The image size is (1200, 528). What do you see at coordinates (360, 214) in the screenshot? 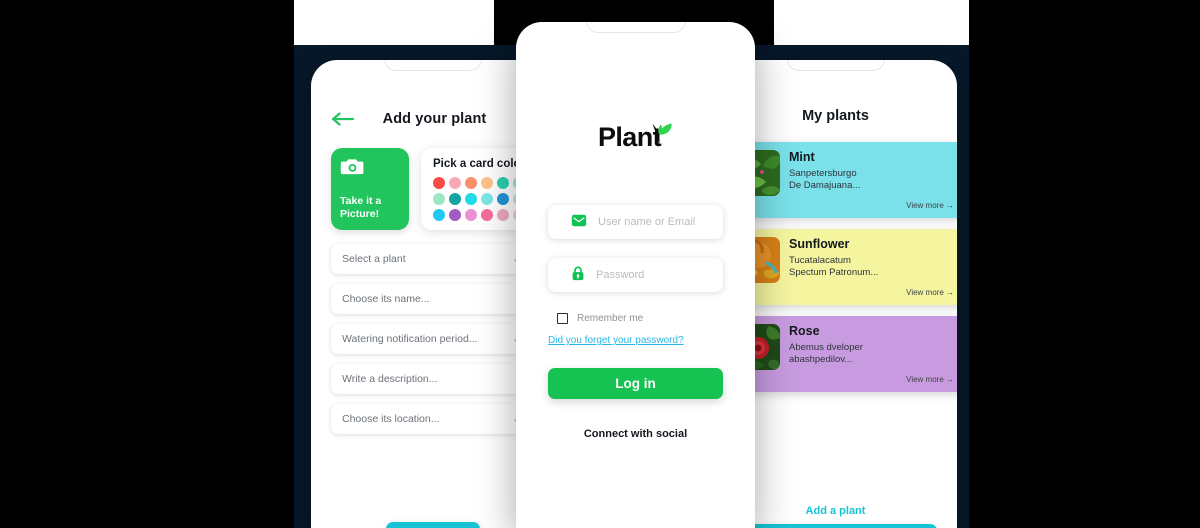
I see `take-picture-label-line2: Picture!` at bounding box center [360, 214].